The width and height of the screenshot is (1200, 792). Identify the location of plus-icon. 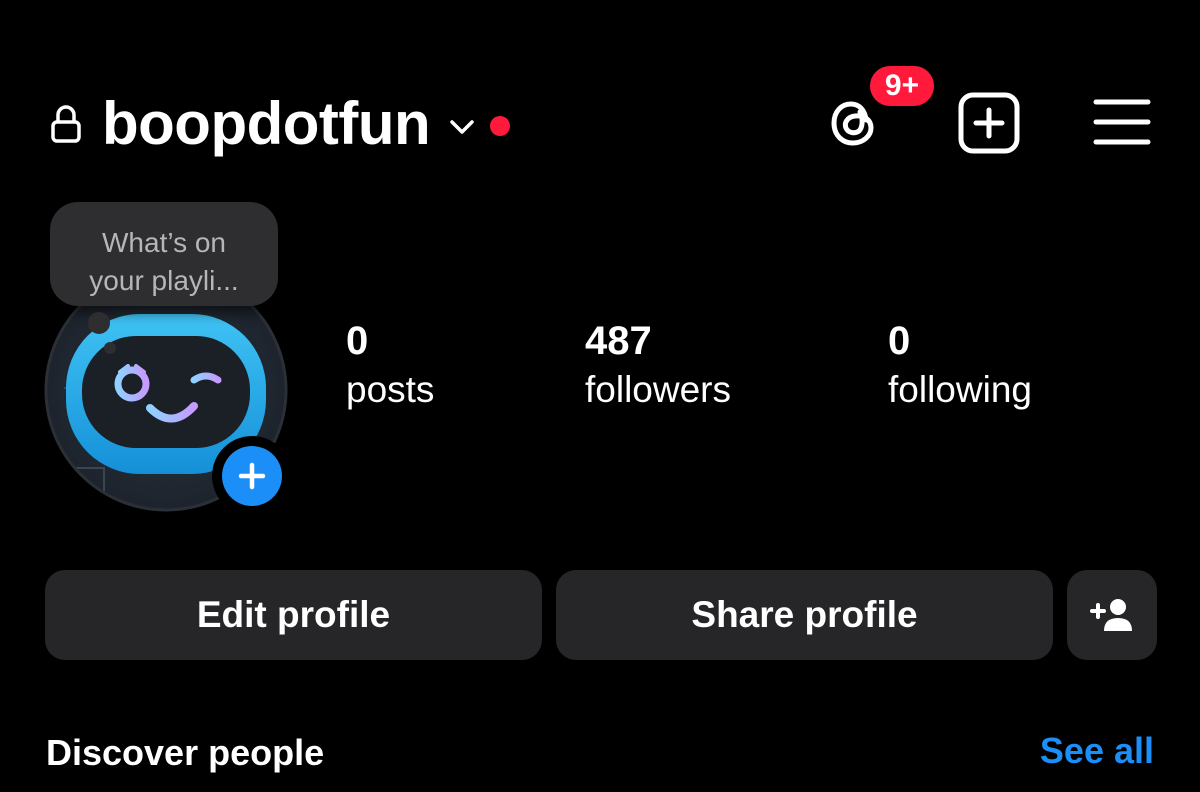
(252, 476).